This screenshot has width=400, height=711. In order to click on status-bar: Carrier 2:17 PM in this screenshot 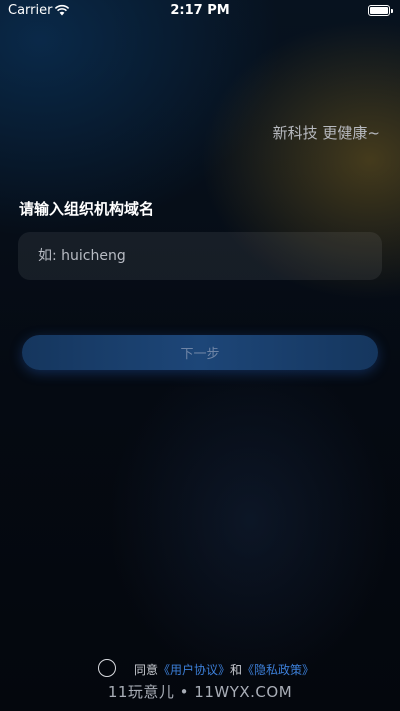, I will do `click(200, 11)`.